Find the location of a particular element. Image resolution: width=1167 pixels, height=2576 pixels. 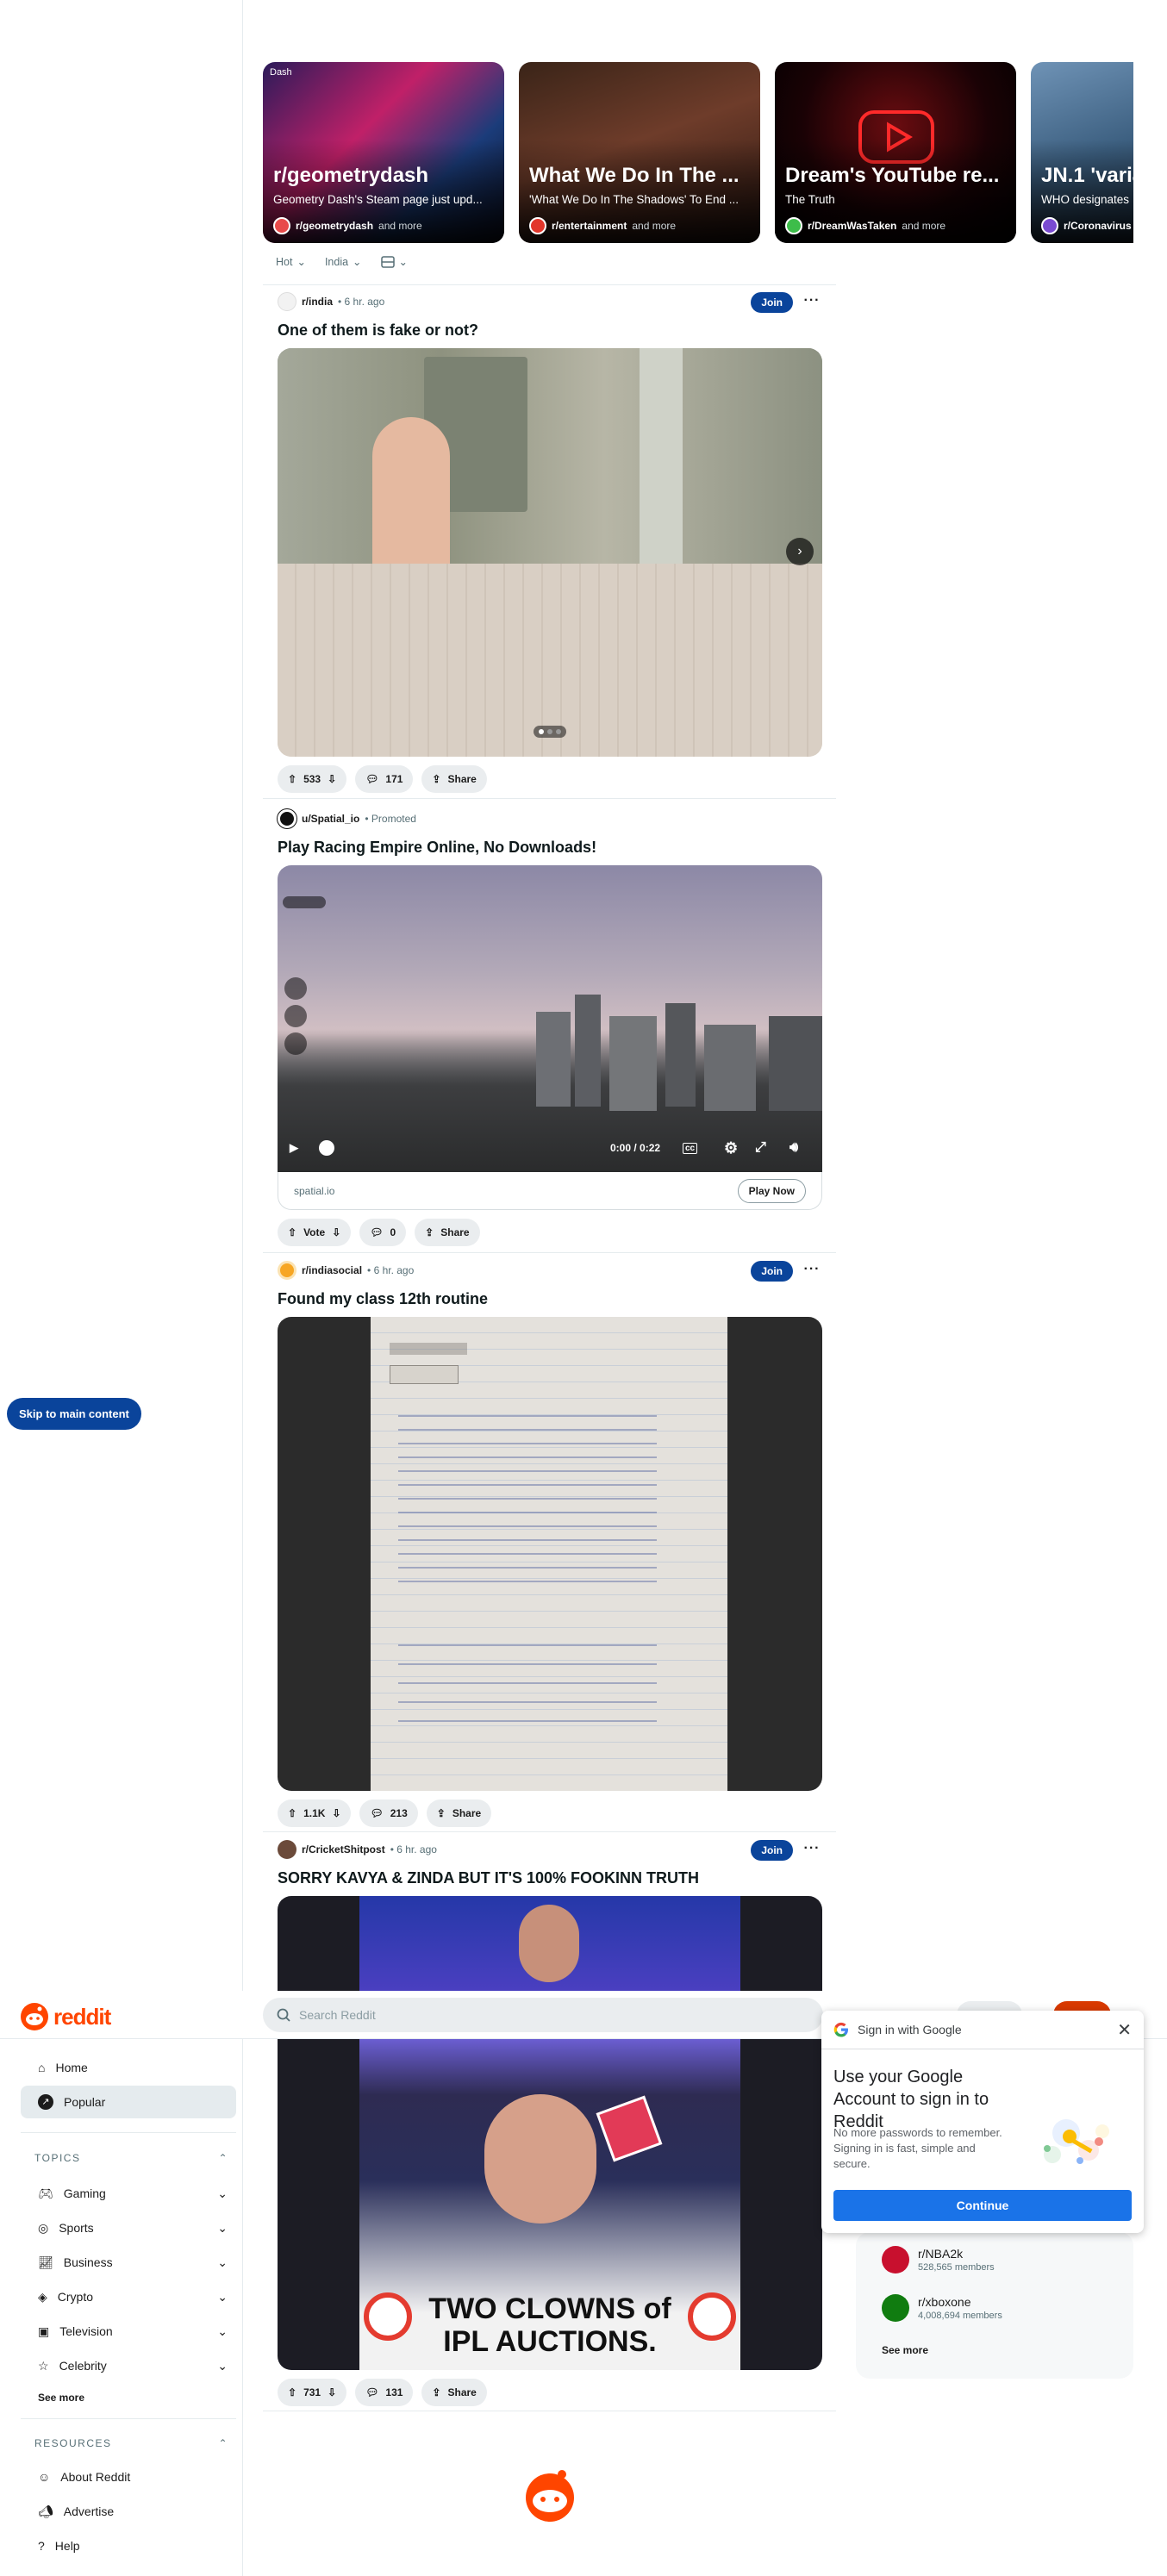

post-image is located at coordinates (550, 1554).